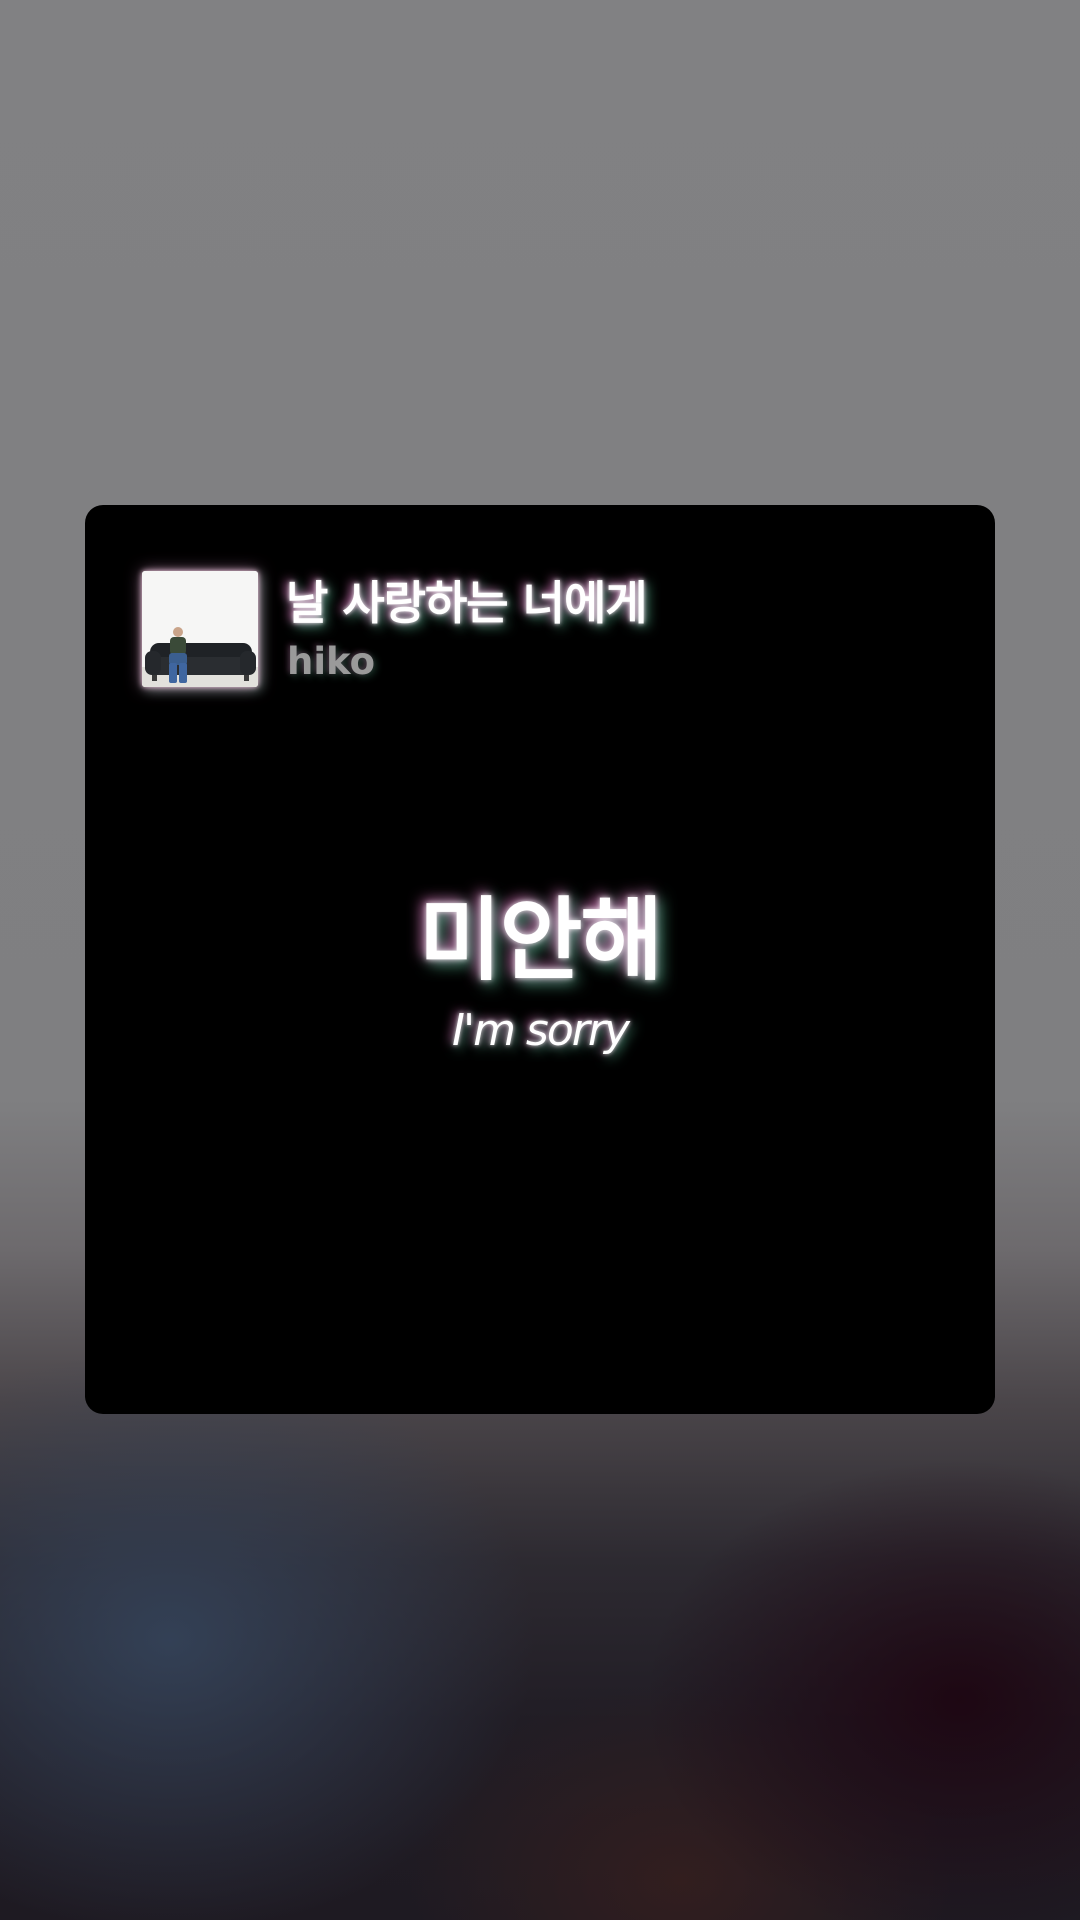  Describe the element at coordinates (540, 940) in the screenshot. I see `current-lyric-line: 미안해` at that location.